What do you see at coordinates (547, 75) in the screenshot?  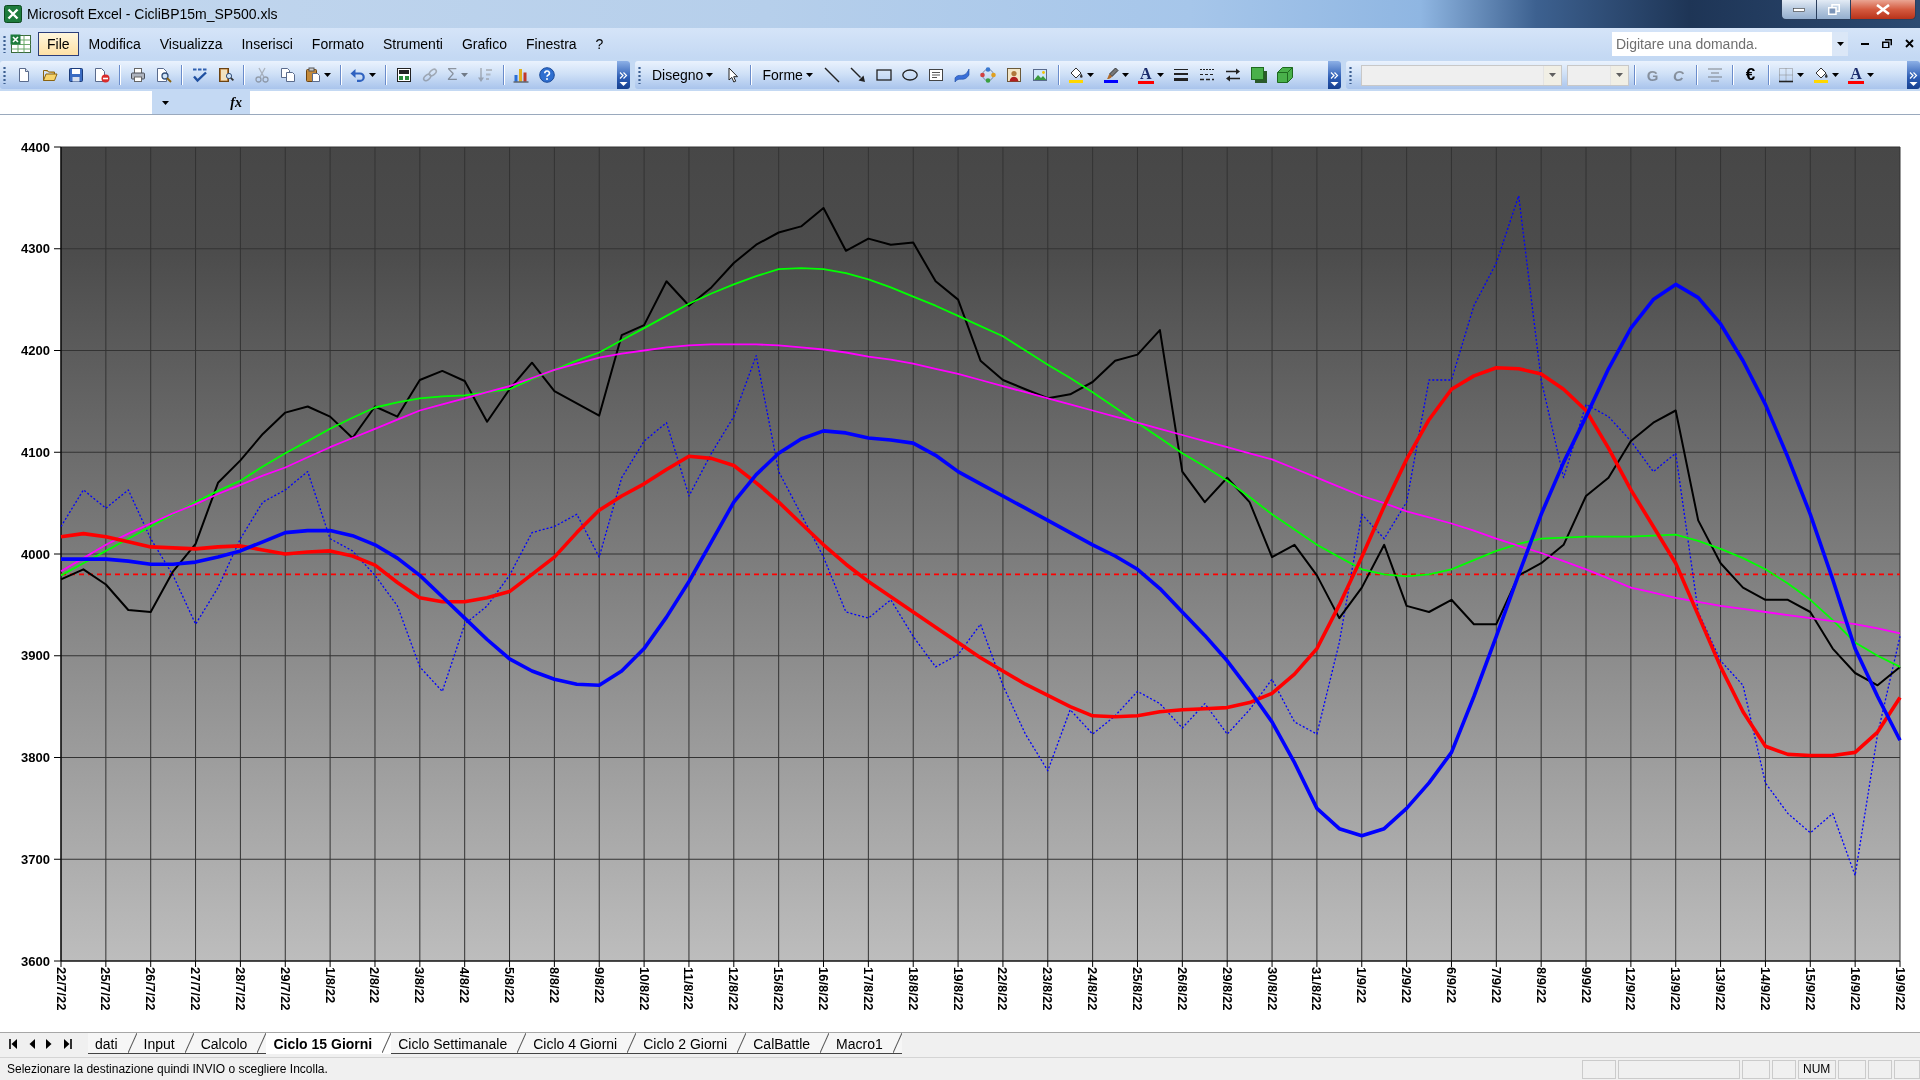 I see `help-icon` at bounding box center [547, 75].